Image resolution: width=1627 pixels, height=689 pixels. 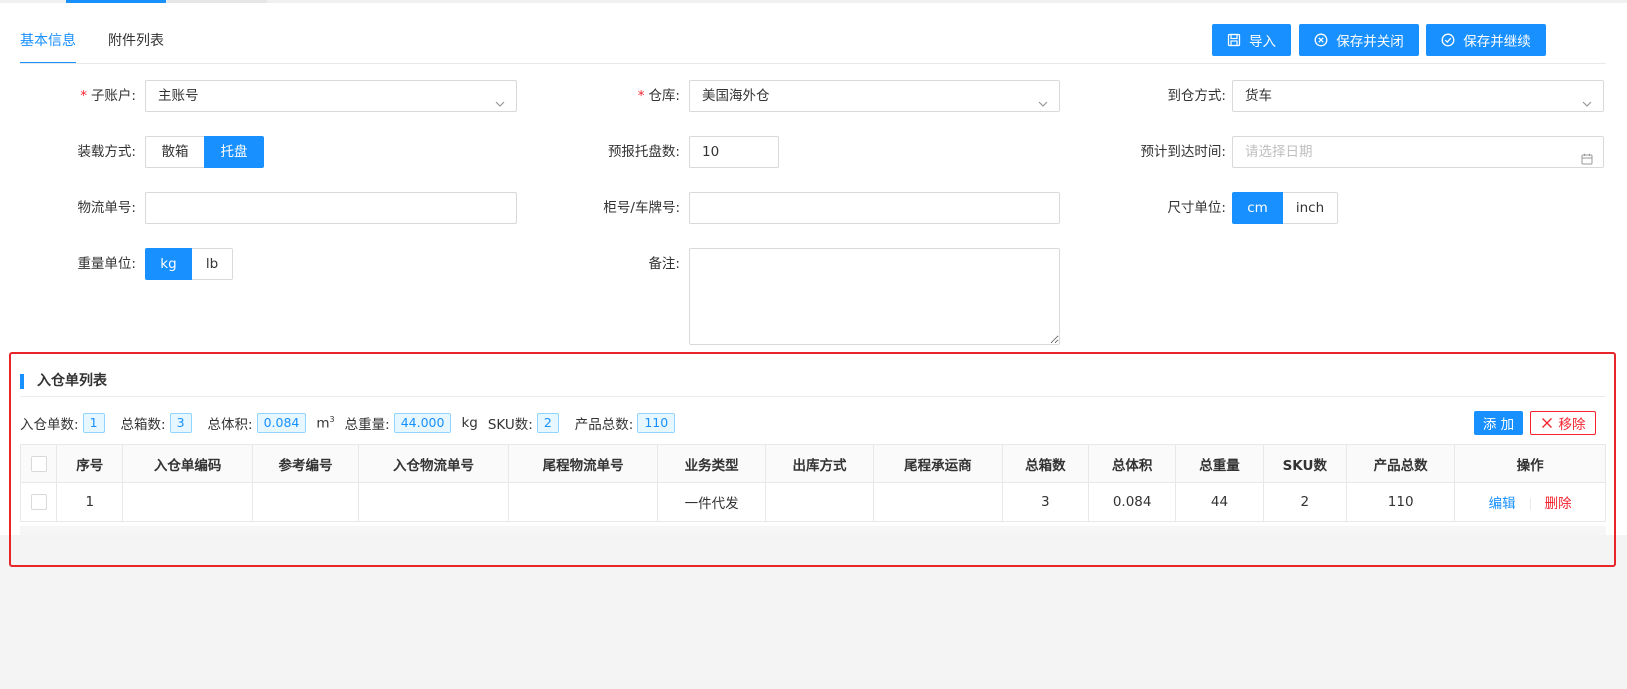 I want to click on save-icon, so click(x=1234, y=40).